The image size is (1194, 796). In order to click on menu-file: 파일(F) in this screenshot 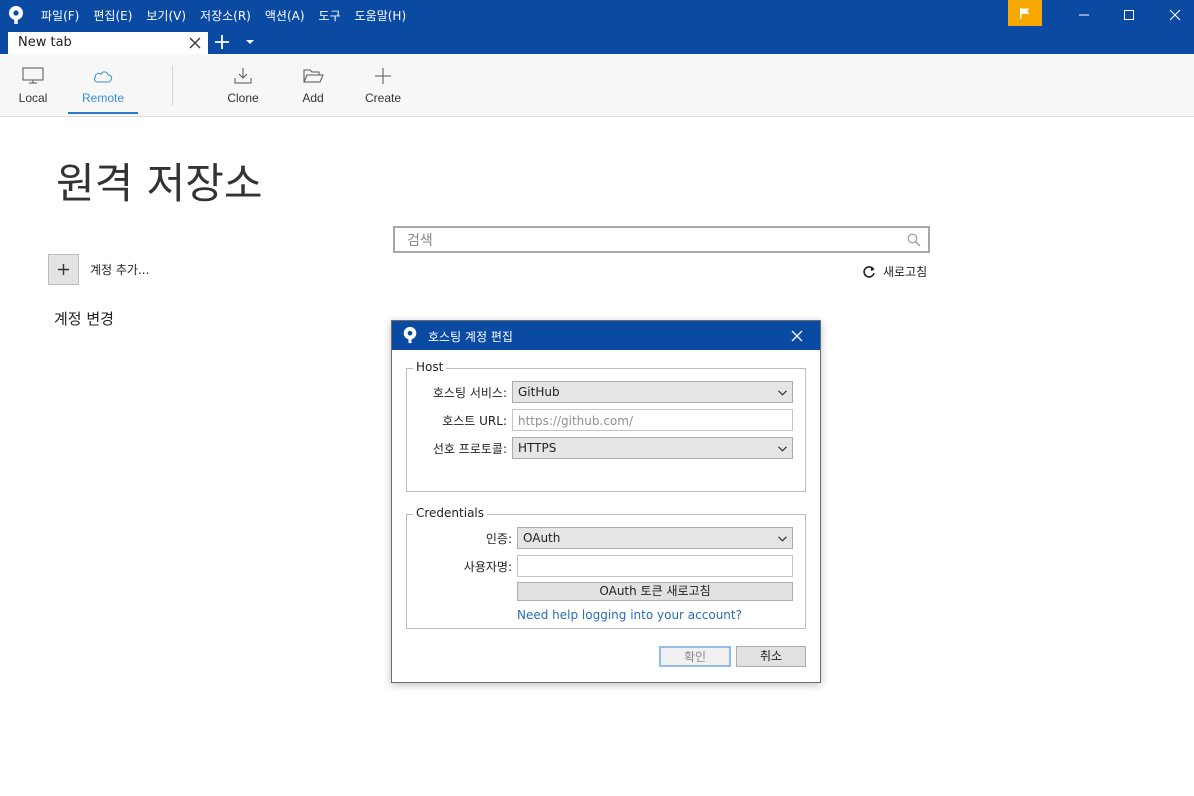, I will do `click(60, 15)`.